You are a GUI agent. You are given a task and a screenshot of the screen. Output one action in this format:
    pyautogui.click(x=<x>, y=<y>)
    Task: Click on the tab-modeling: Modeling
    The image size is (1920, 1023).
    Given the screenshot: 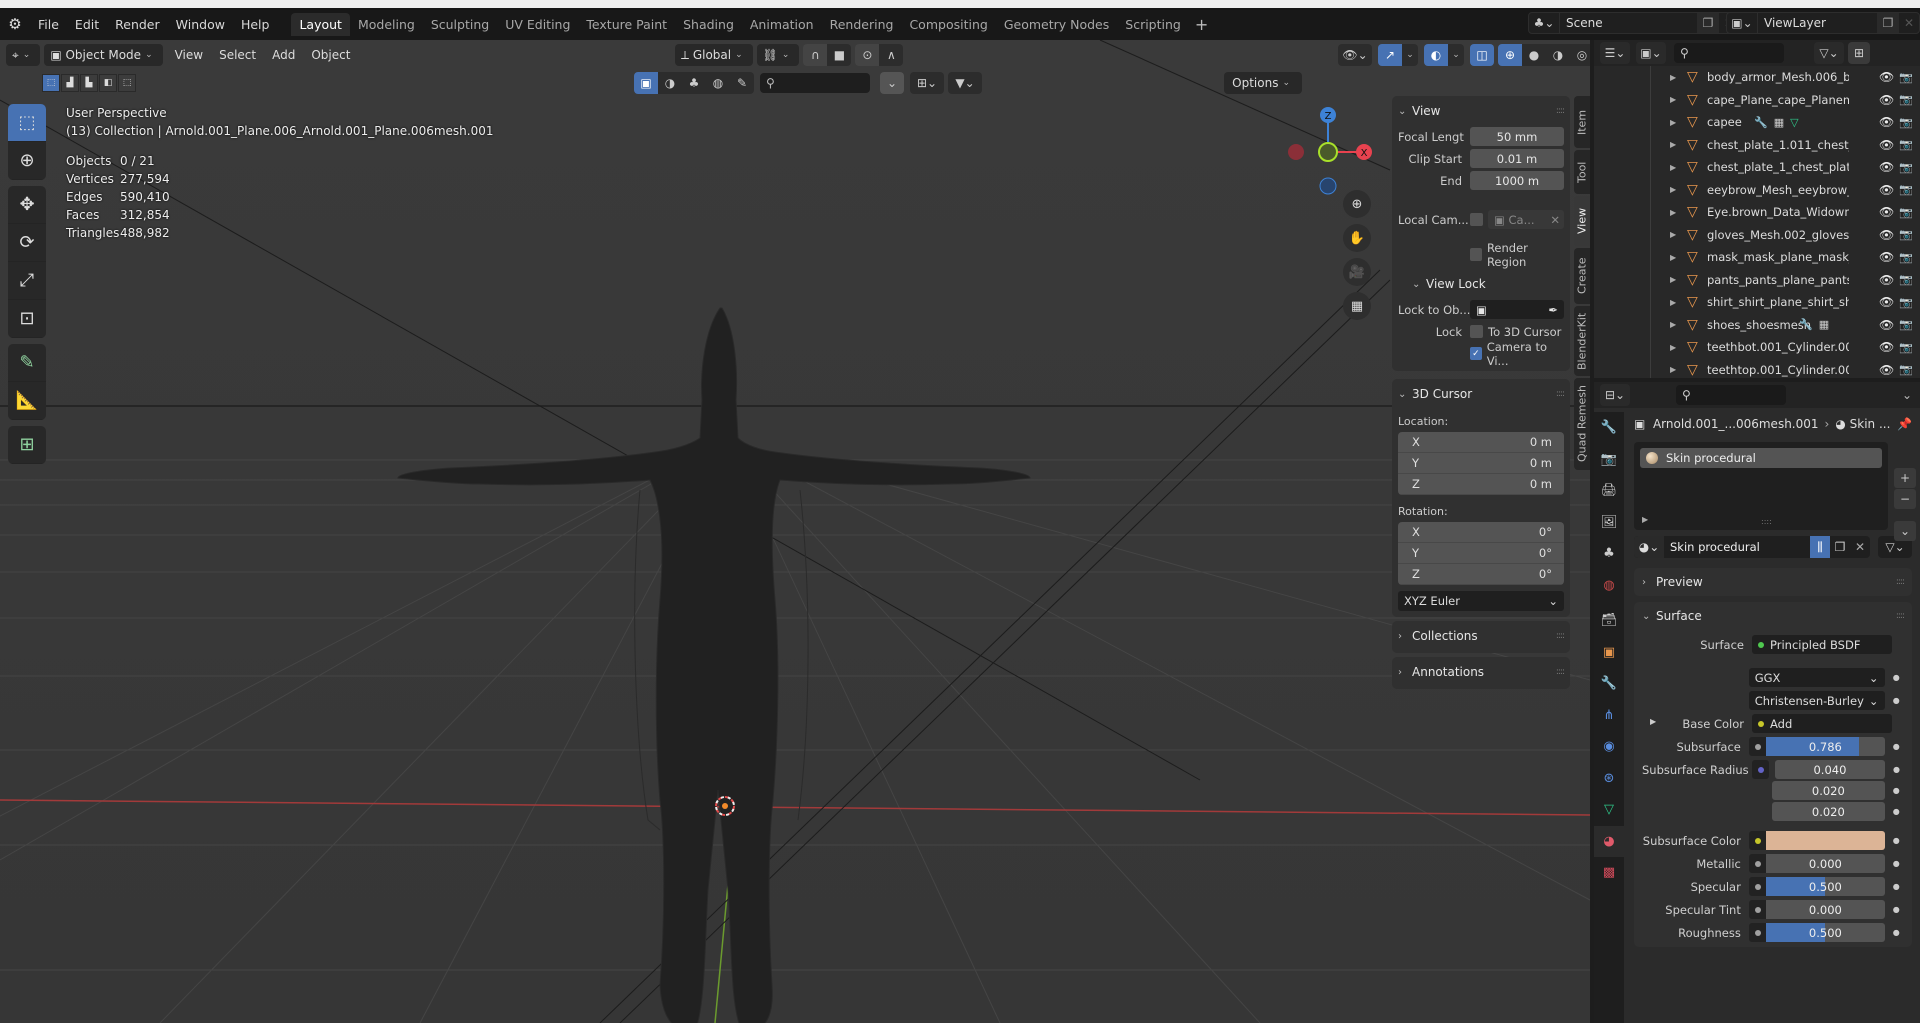 What is the action you would take?
    pyautogui.click(x=386, y=24)
    